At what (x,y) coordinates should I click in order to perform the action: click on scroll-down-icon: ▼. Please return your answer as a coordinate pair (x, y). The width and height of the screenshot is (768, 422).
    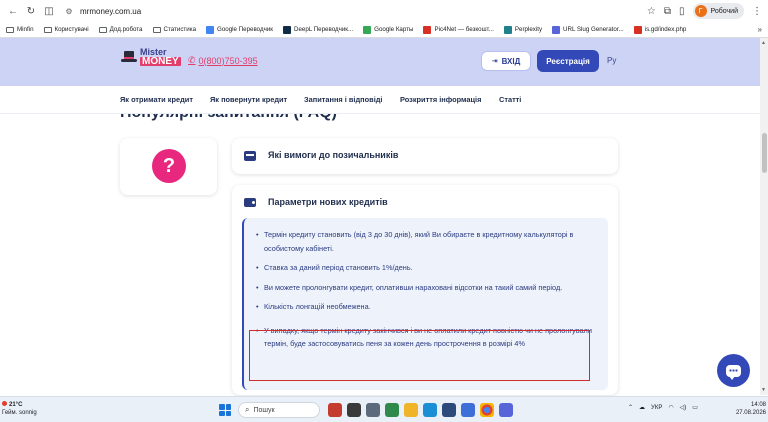
    Looking at the image, I should click on (763, 390).